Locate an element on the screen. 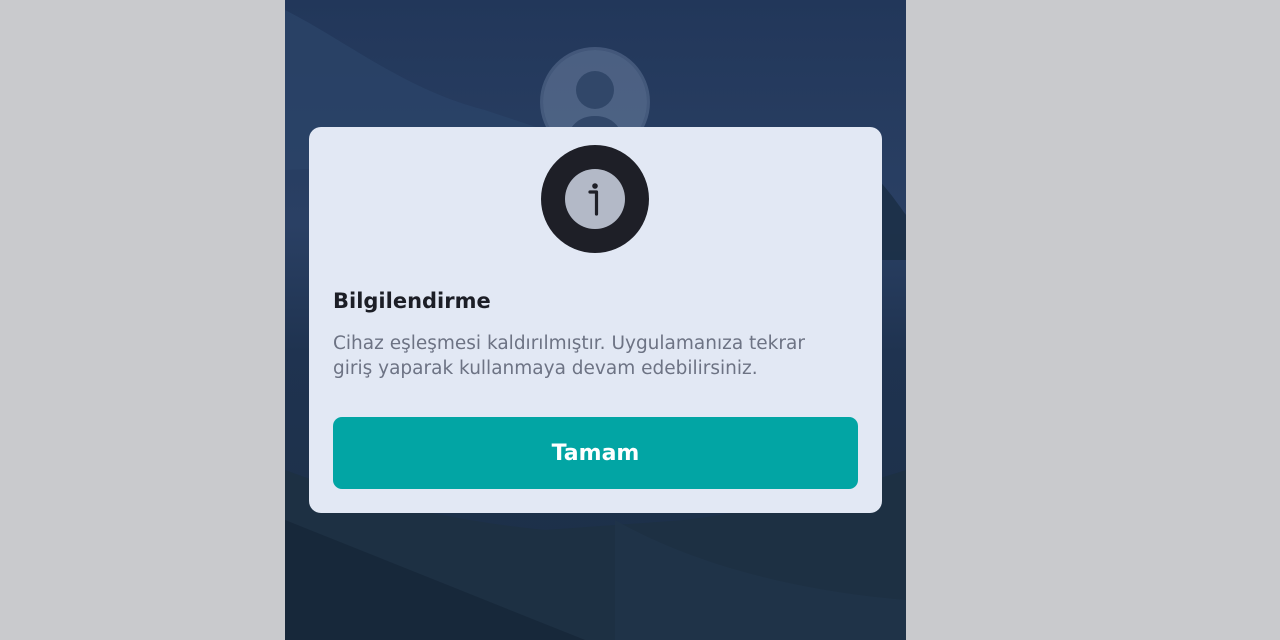 The height and width of the screenshot is (640, 1280). info-icon is located at coordinates (595, 199).